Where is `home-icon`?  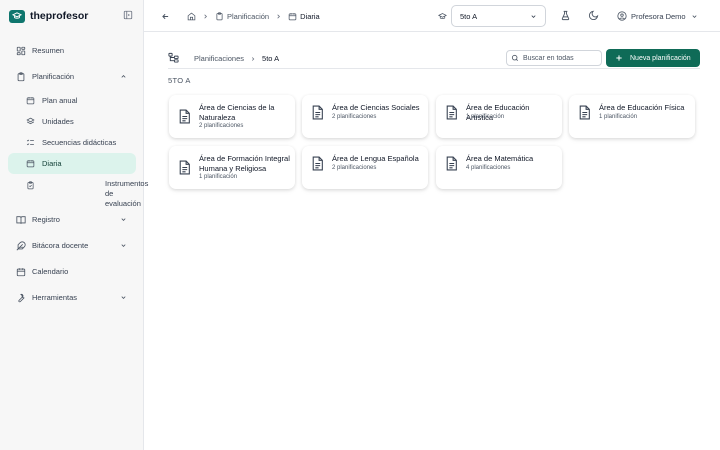 home-icon is located at coordinates (191, 16).